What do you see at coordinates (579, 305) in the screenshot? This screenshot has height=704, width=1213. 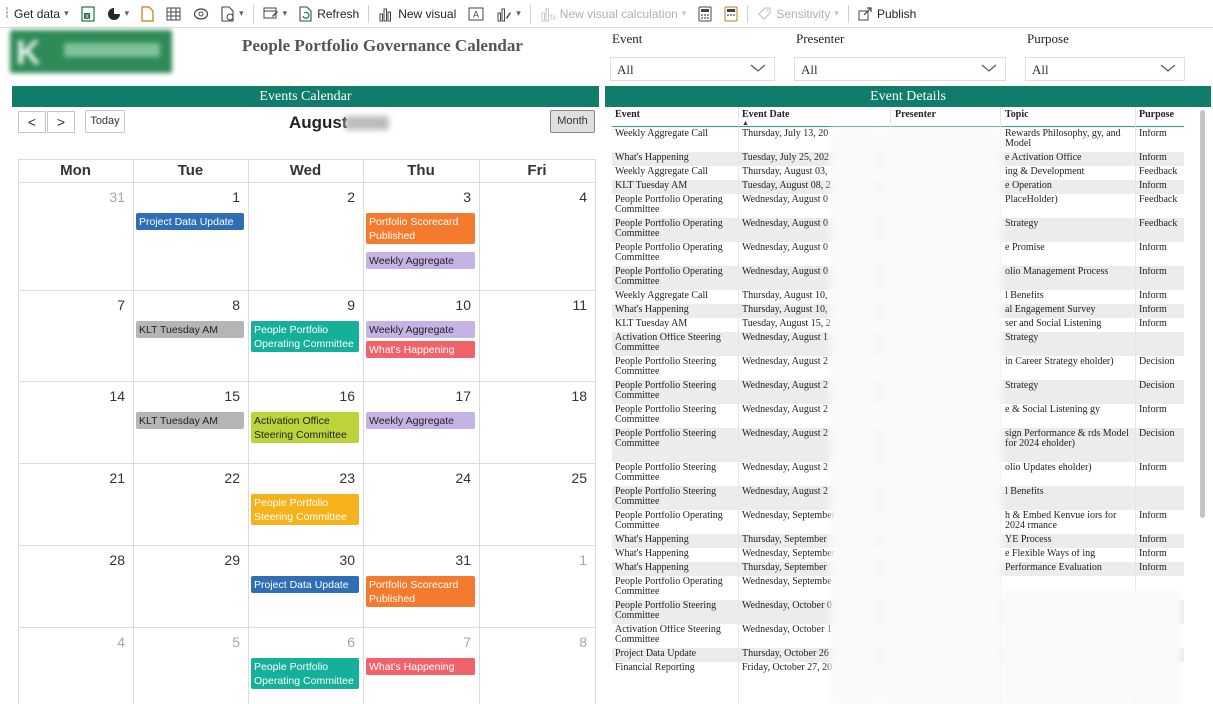 I see `day-number: 11` at bounding box center [579, 305].